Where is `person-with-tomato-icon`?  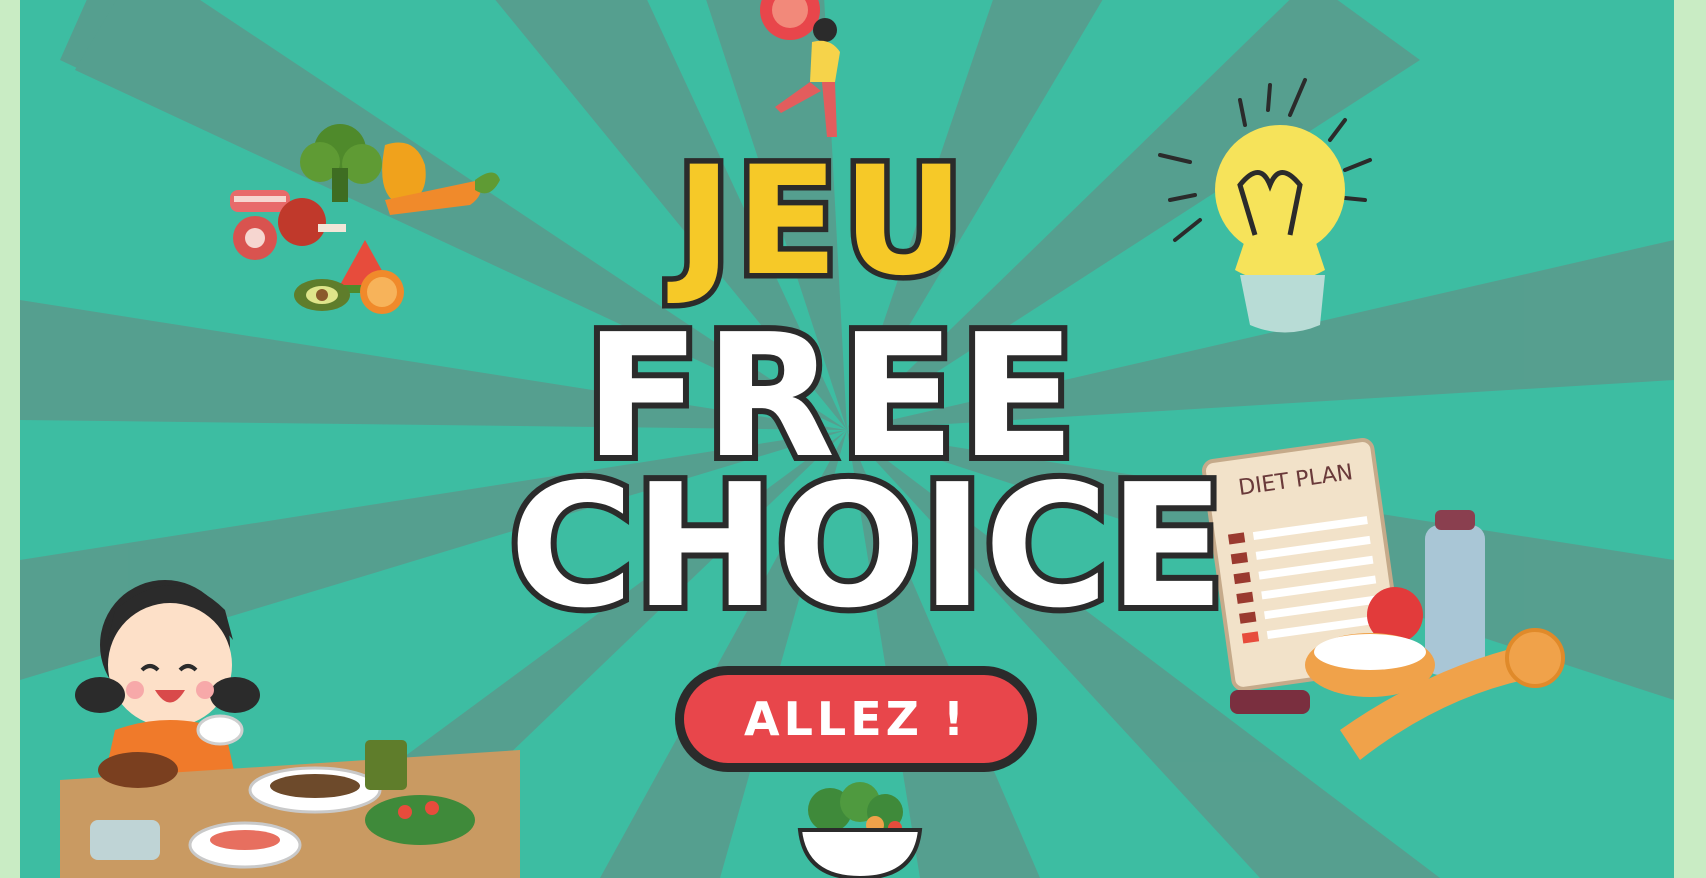
person-with-tomato-icon is located at coordinates (800, 68).